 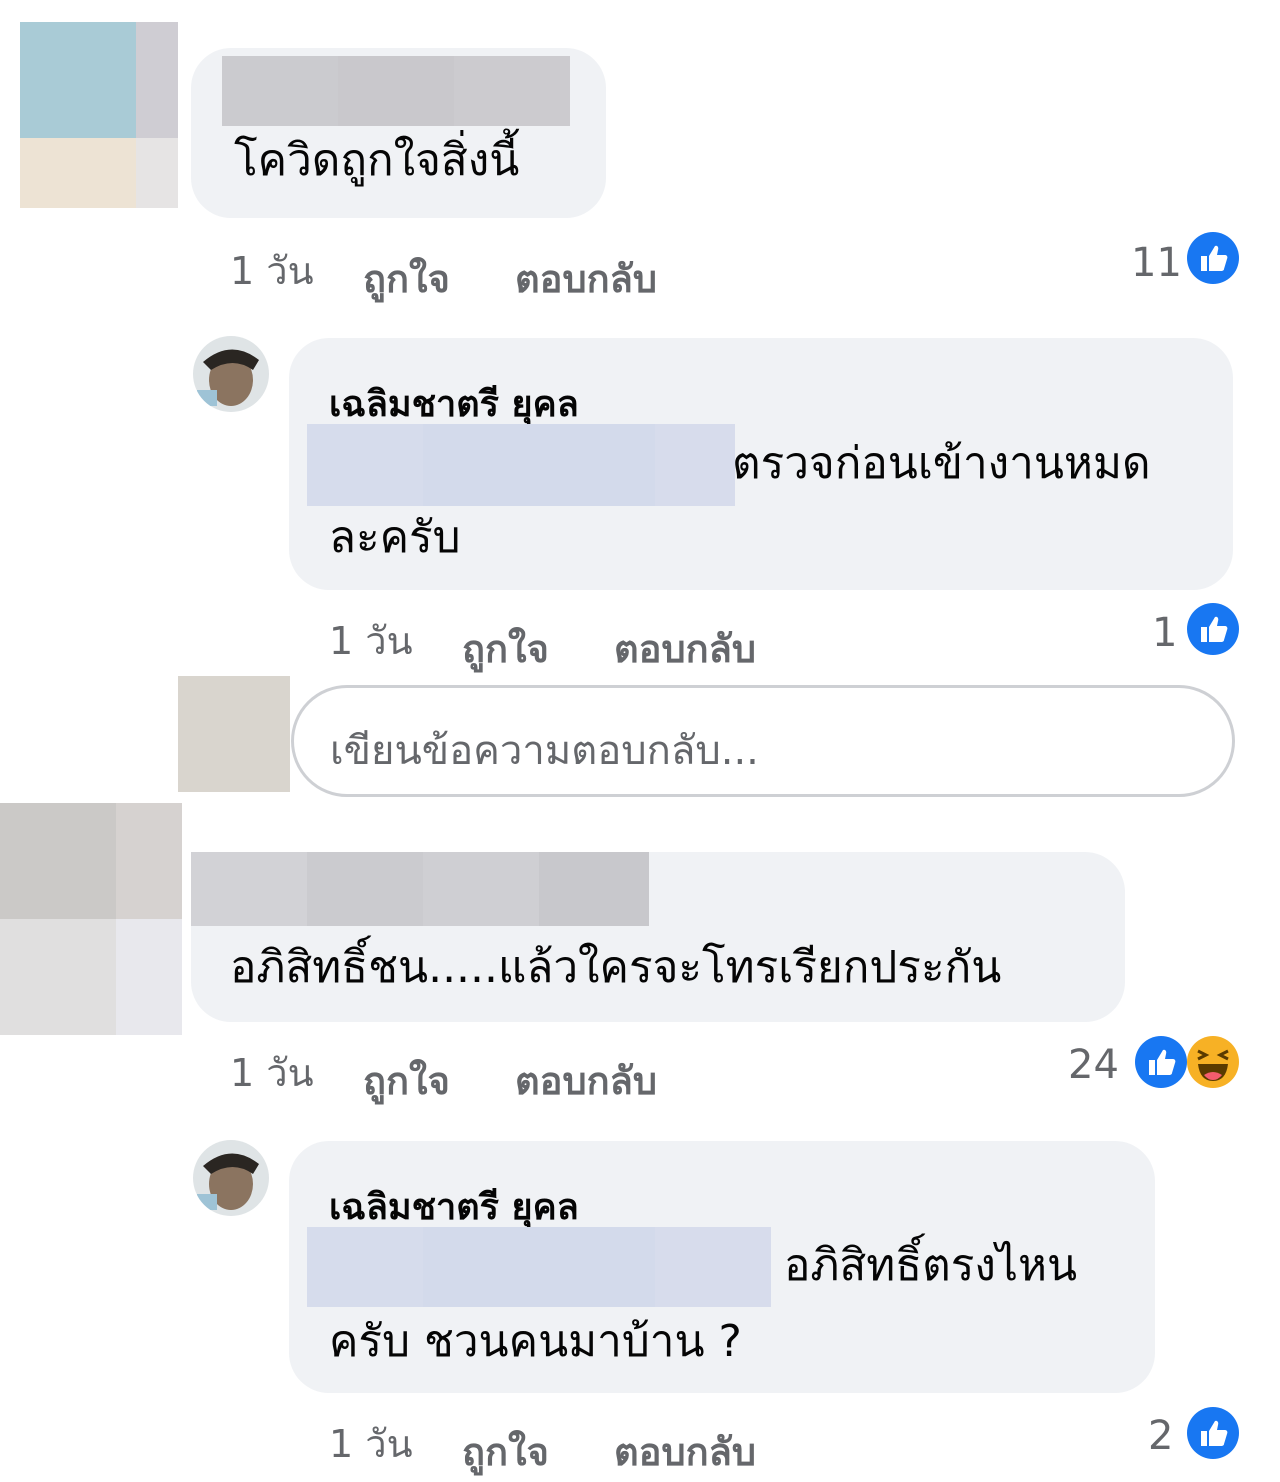 What do you see at coordinates (1213, 1062) in the screenshot?
I see `haha-icon` at bounding box center [1213, 1062].